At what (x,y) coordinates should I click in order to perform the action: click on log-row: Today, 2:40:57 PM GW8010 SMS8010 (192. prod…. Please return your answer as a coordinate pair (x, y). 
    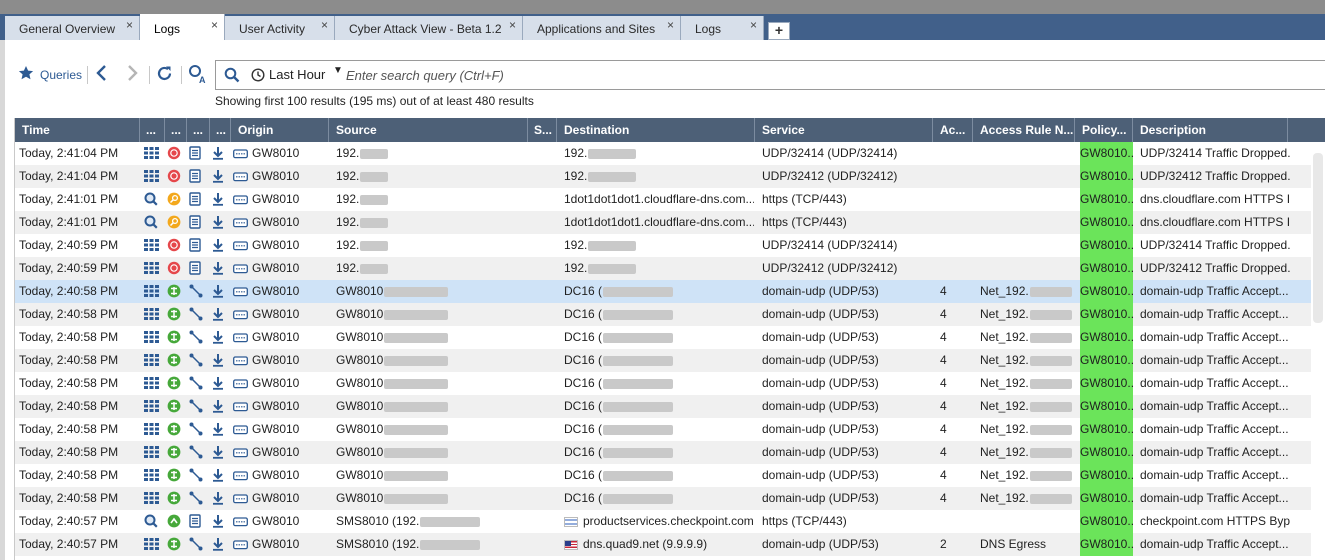
    Looking at the image, I should click on (663, 521).